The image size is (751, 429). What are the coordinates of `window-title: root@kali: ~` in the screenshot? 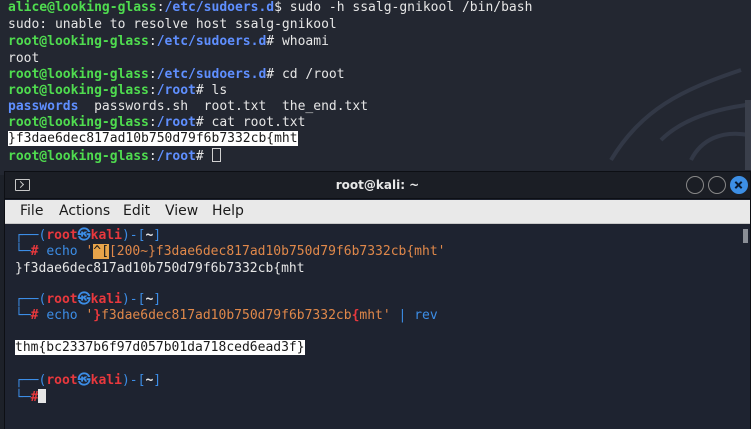 It's located at (377, 185).